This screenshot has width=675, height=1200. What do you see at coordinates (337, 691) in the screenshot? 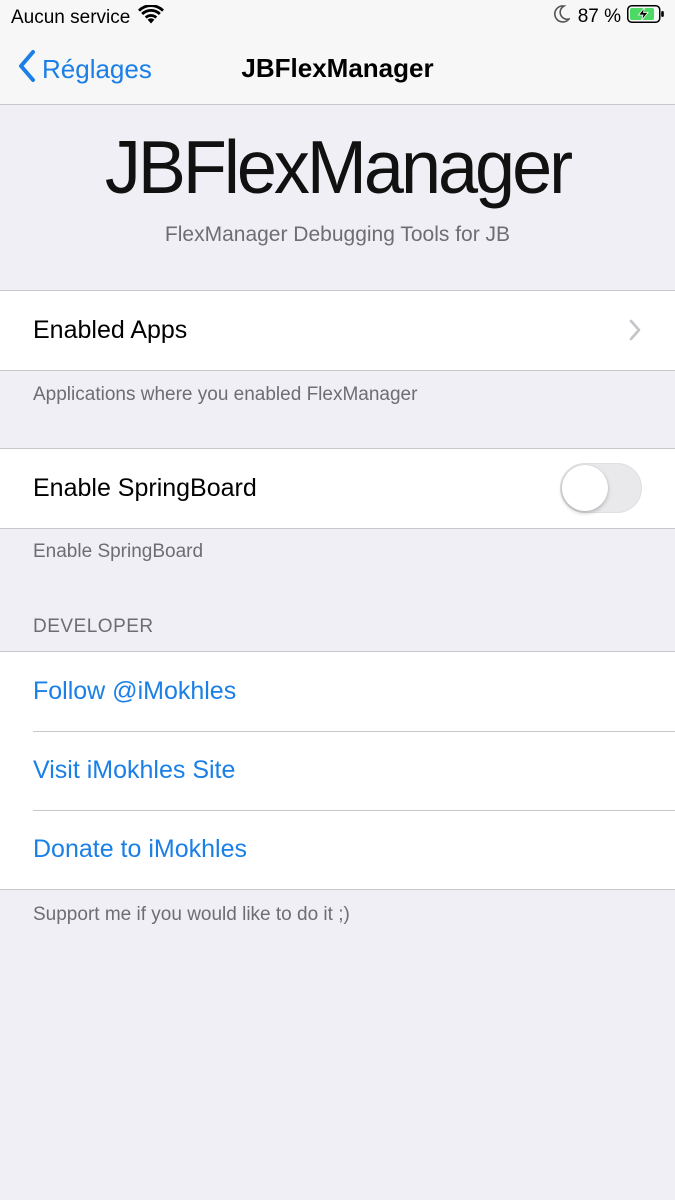
I see `follow-link-cell: Follow @iMokhles` at bounding box center [337, 691].